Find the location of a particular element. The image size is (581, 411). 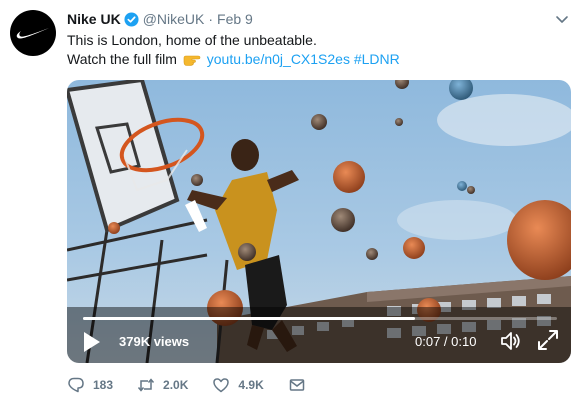

nike-swoosh-logo is located at coordinates (33, 33).